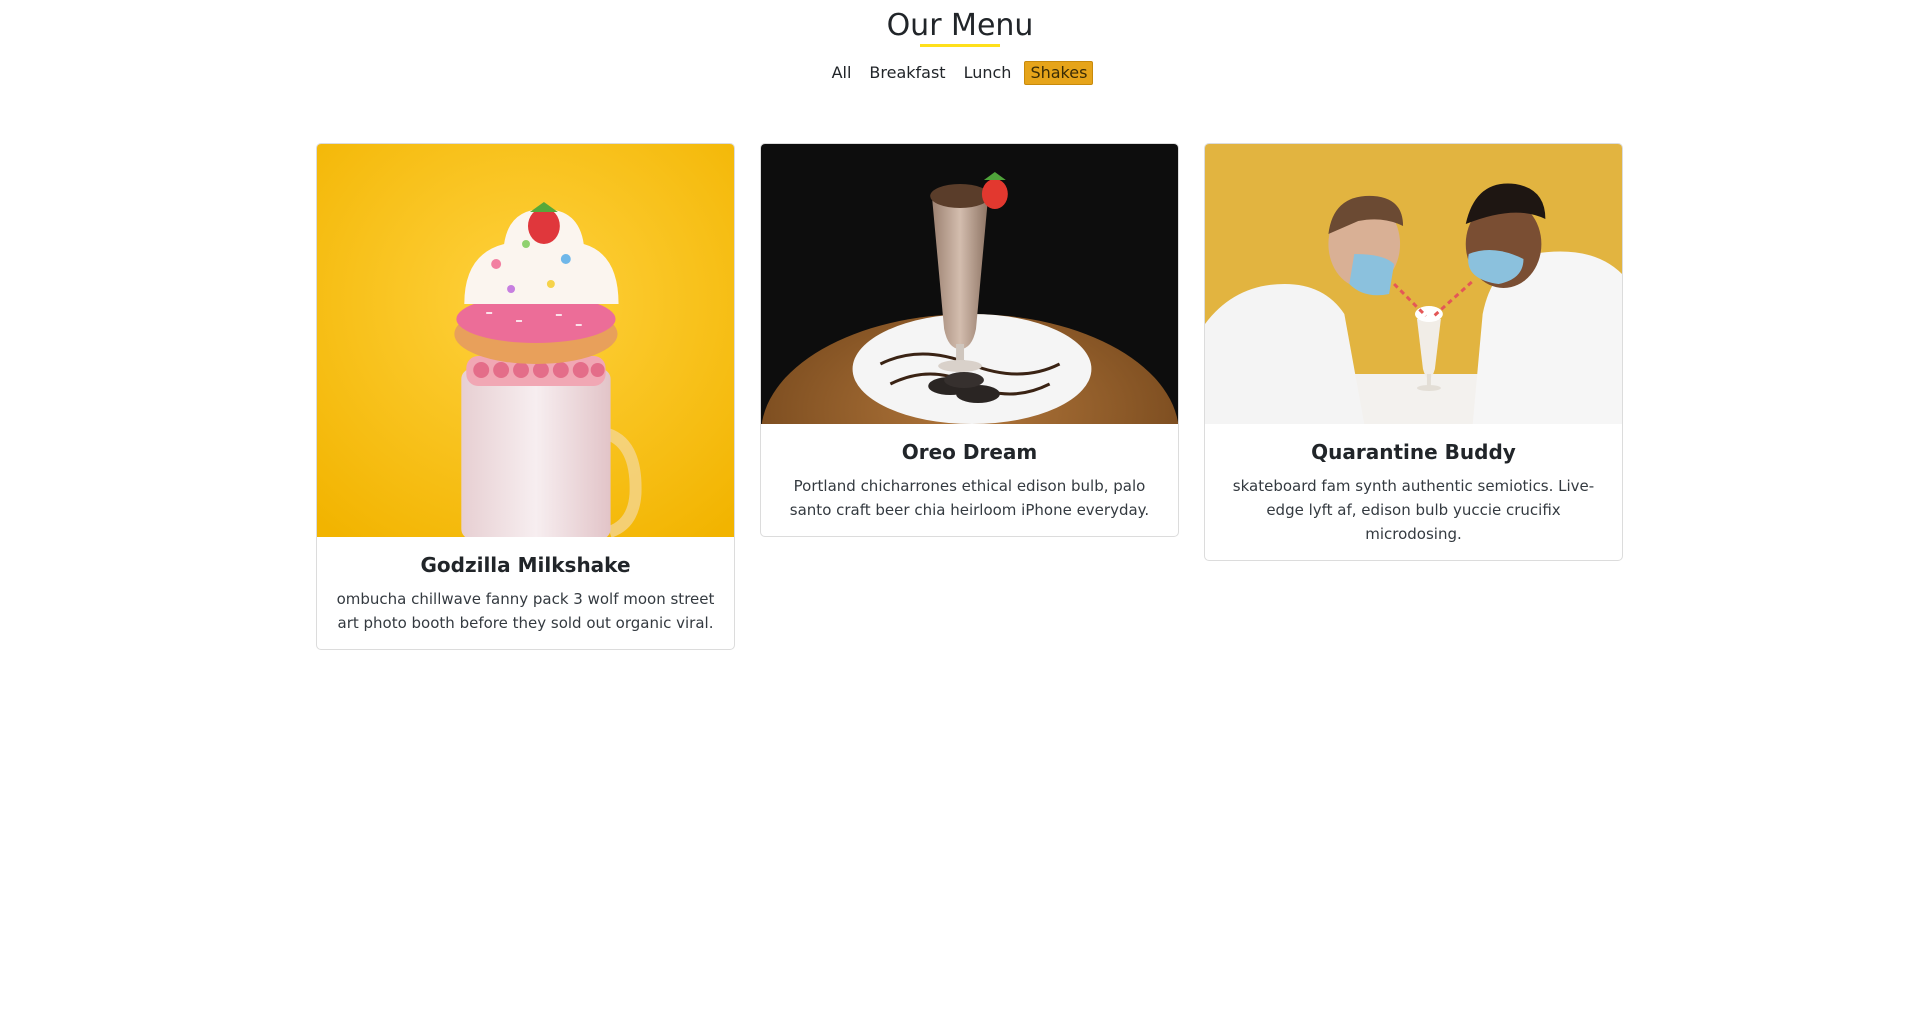 The height and width of the screenshot is (1017, 1920). What do you see at coordinates (1059, 73) in the screenshot?
I see `filter-shakes-button: Shakes` at bounding box center [1059, 73].